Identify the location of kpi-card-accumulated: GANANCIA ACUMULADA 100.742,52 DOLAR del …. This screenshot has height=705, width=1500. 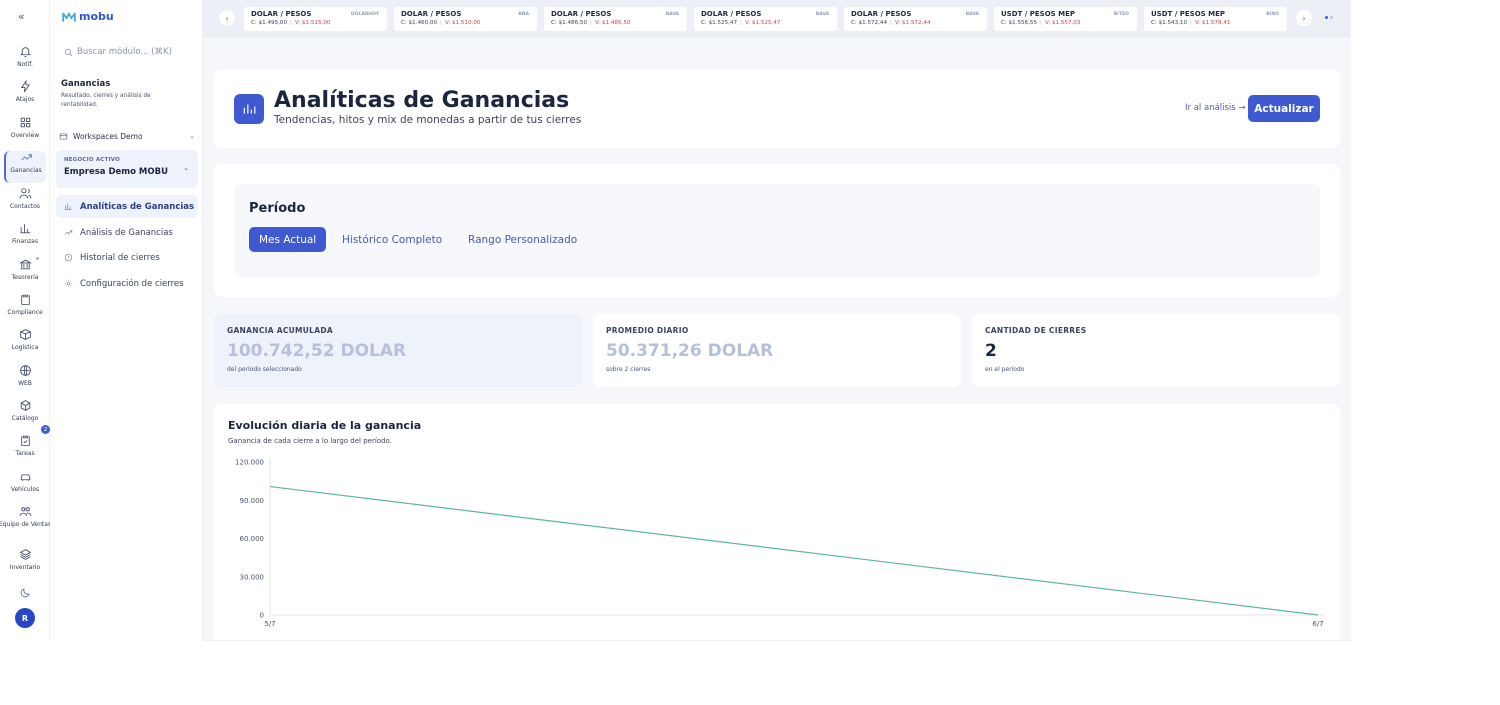
(398, 350).